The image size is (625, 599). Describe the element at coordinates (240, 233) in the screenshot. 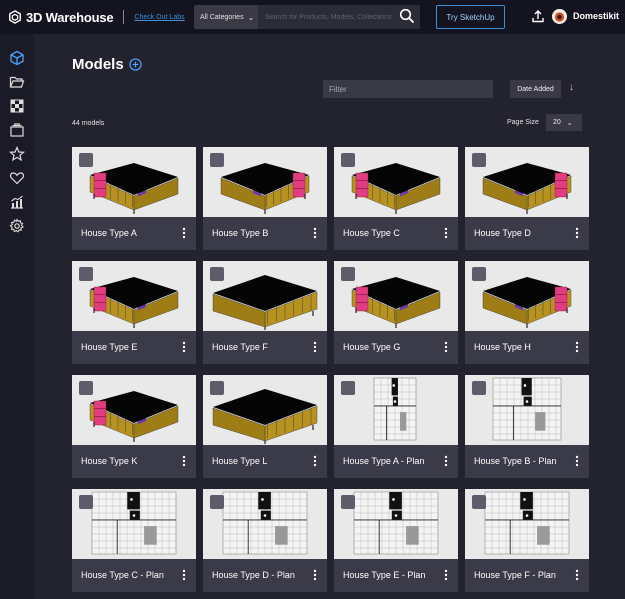

I see `model-name: House Type B` at that location.